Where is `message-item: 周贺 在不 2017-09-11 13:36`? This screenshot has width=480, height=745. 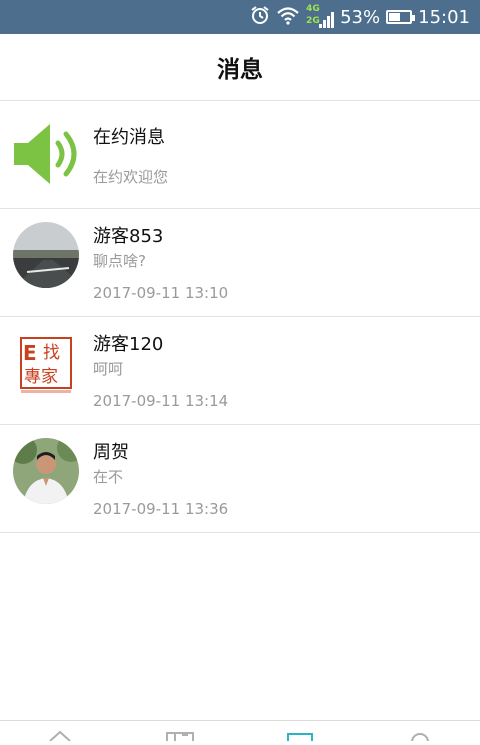 message-item: 周贺 在不 2017-09-11 13:36 is located at coordinates (240, 479).